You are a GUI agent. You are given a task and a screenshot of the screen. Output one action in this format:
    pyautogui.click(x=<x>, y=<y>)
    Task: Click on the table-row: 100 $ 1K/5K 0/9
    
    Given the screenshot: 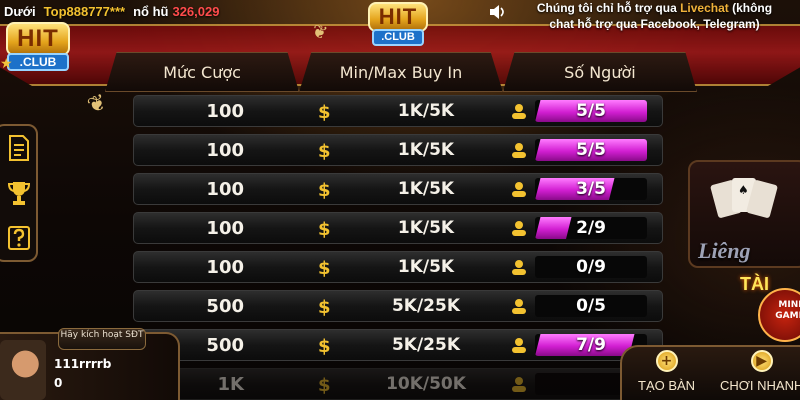 What is the action you would take?
    pyautogui.click(x=398, y=267)
    